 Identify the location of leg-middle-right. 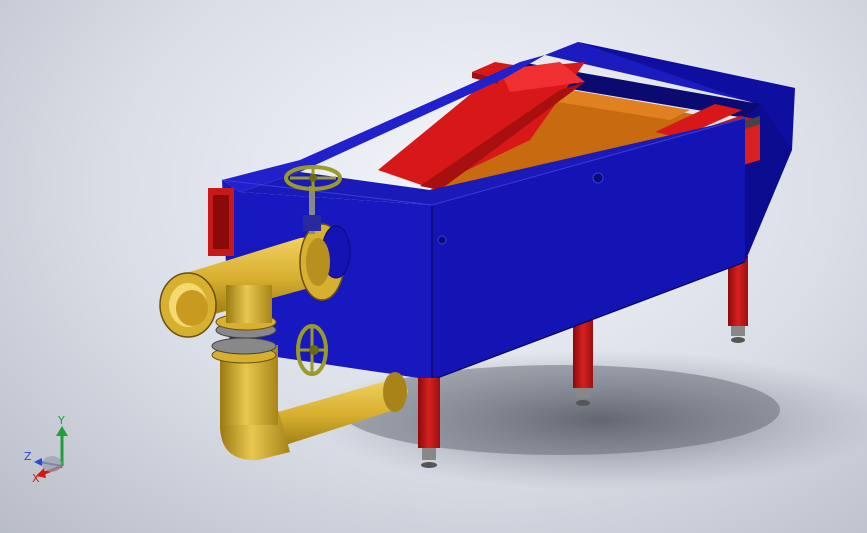
(583, 362).